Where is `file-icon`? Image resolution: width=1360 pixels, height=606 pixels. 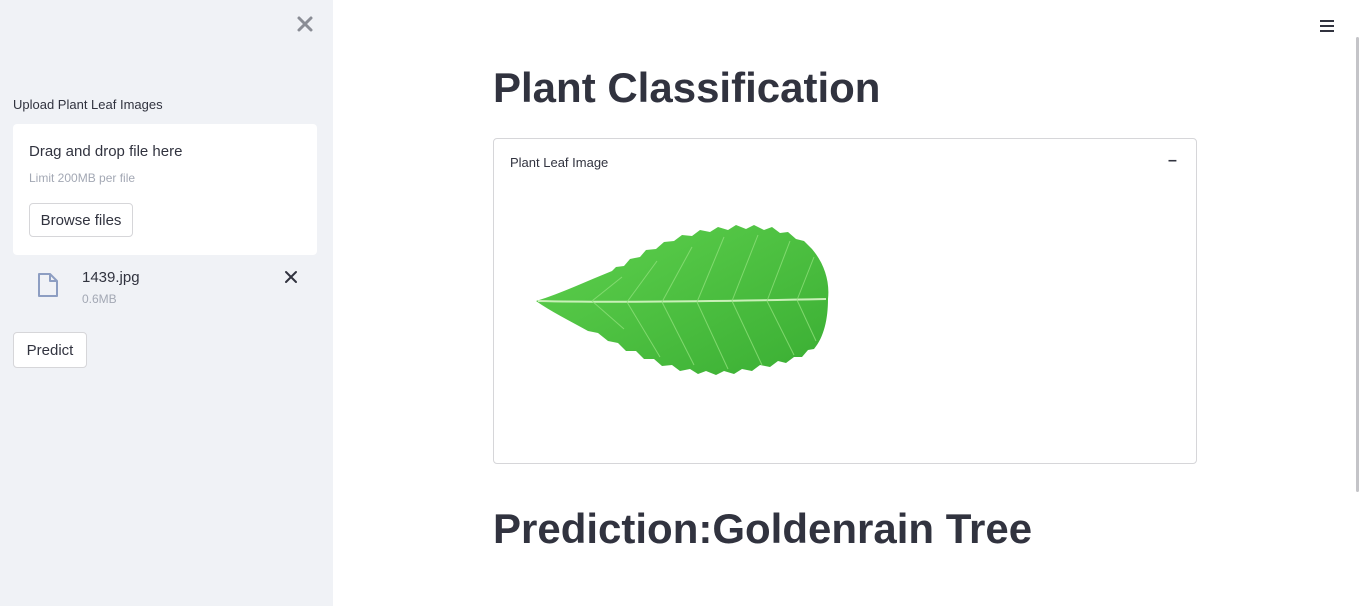 file-icon is located at coordinates (48, 285).